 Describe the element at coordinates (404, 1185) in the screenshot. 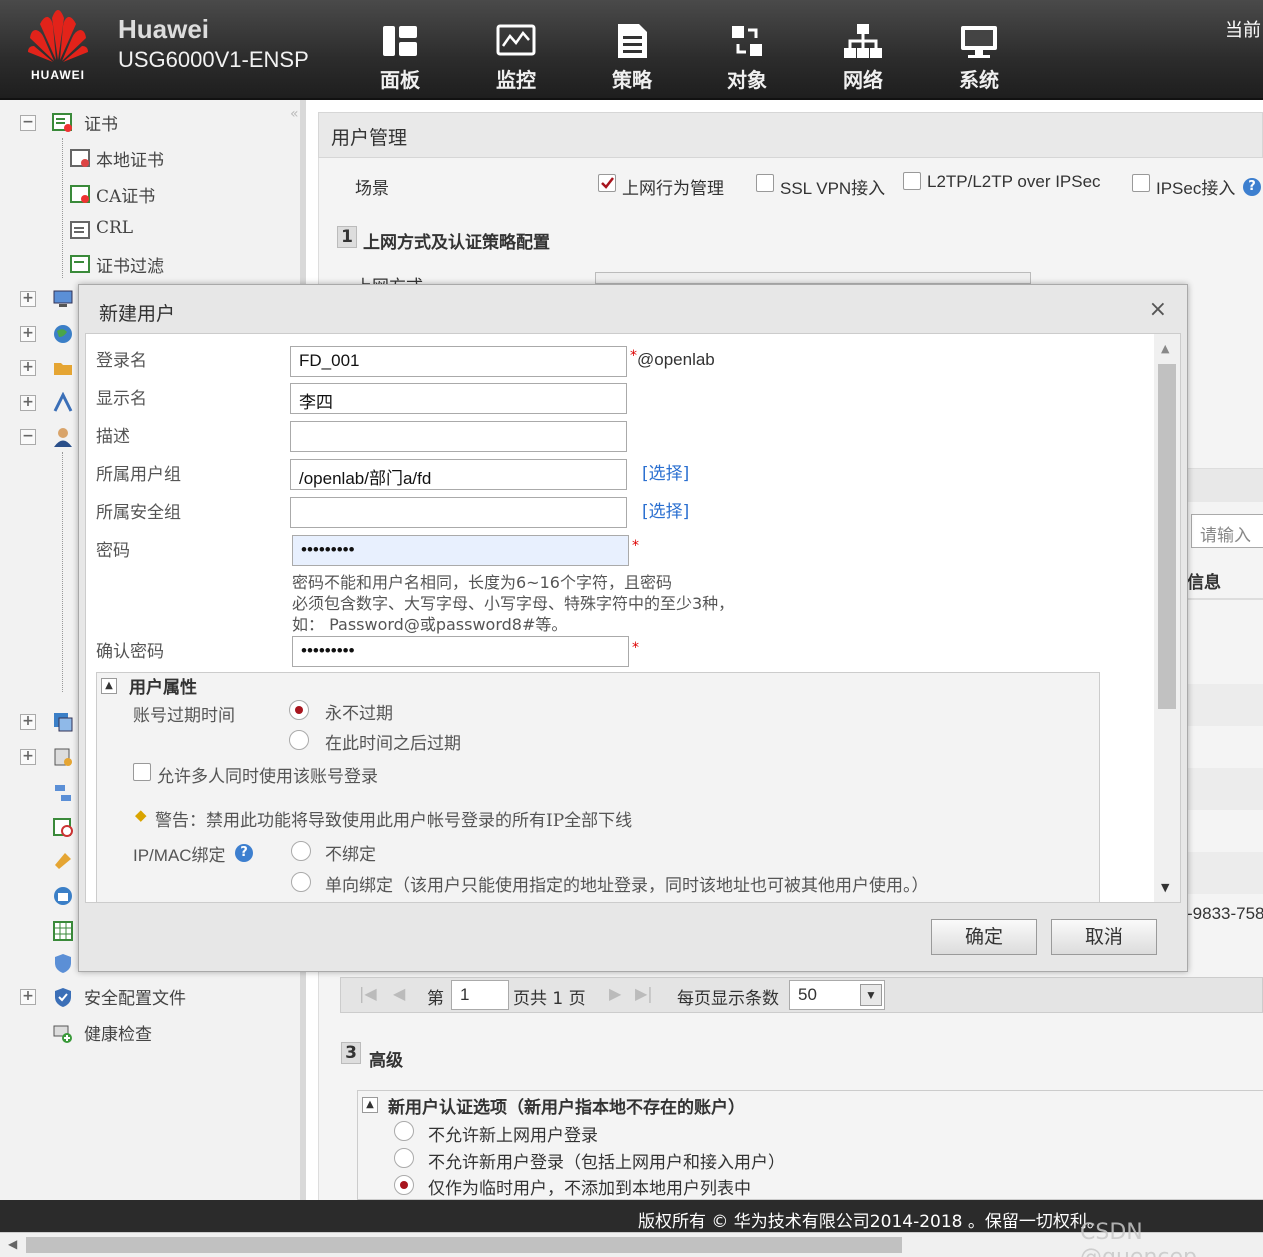

I see `radio-temp-user` at that location.